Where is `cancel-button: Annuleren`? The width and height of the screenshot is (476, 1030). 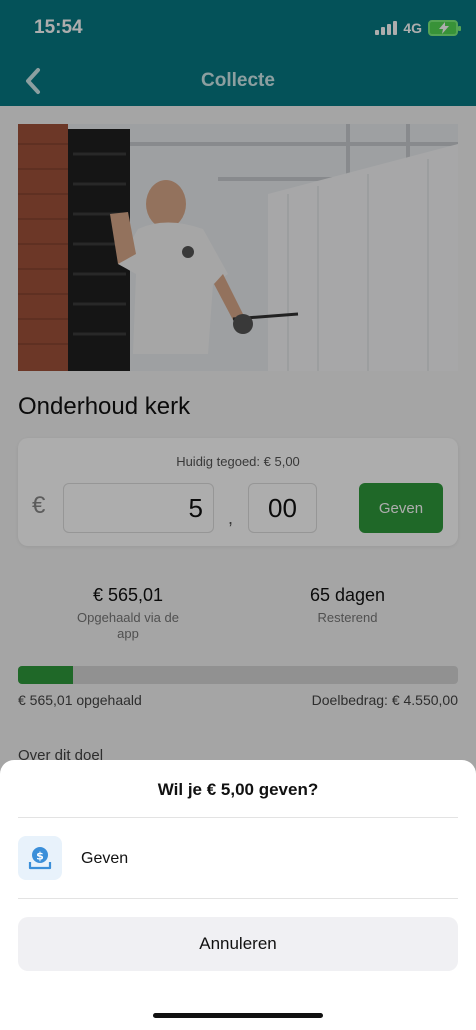 cancel-button: Annuleren is located at coordinates (238, 944).